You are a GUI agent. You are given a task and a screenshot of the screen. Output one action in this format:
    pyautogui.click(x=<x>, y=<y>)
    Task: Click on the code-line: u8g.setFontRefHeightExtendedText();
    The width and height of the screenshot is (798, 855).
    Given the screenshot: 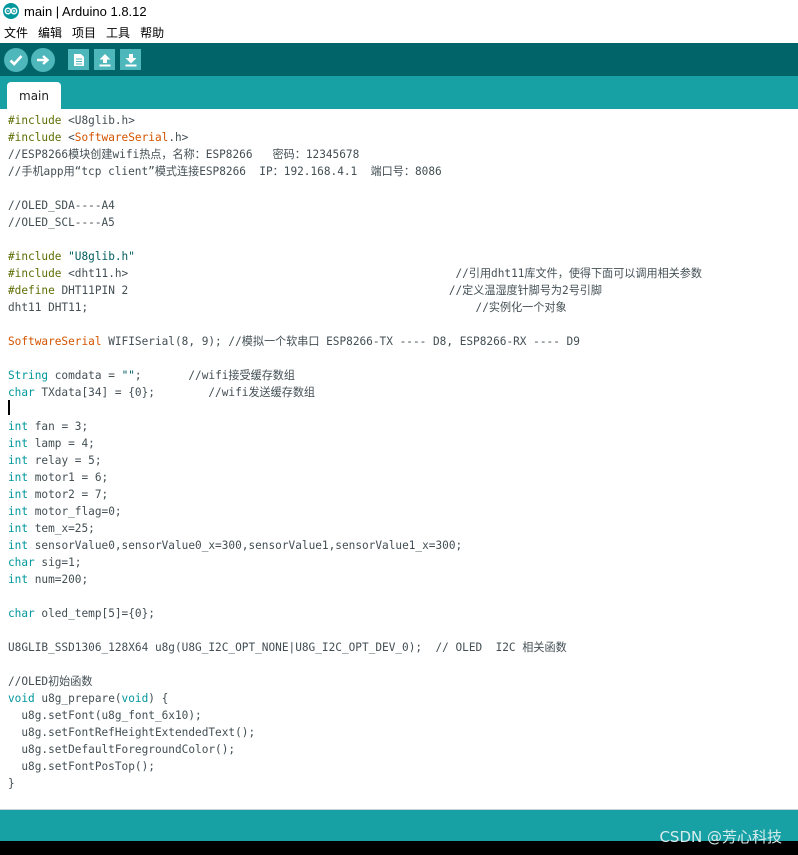 What is the action you would take?
    pyautogui.click(x=132, y=732)
    